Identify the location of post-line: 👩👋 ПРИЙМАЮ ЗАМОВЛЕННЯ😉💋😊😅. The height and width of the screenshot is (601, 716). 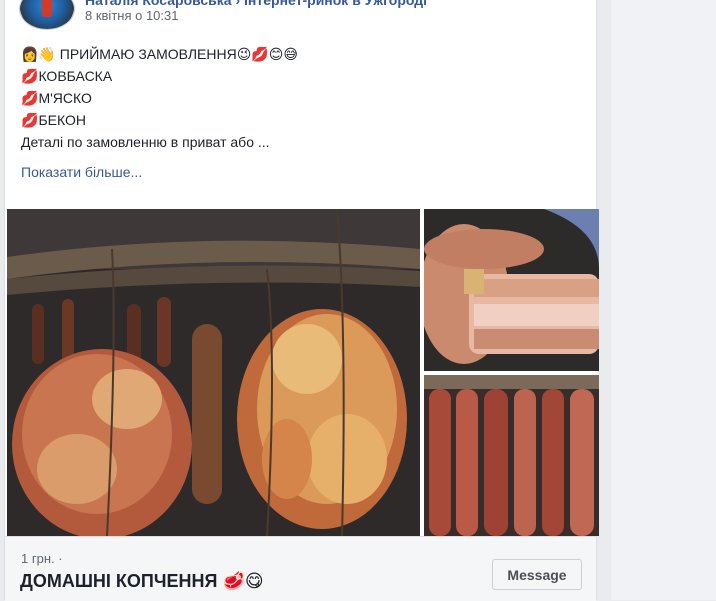
(301, 55).